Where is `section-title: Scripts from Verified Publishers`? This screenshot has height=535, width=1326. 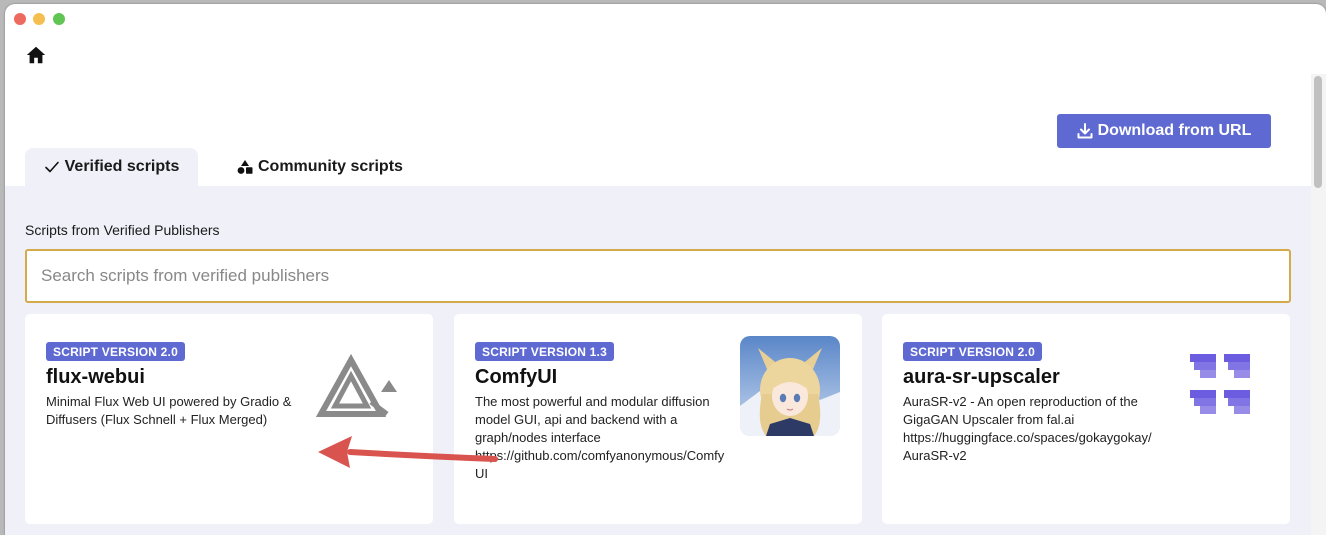 section-title: Scripts from Verified Publishers is located at coordinates (122, 230).